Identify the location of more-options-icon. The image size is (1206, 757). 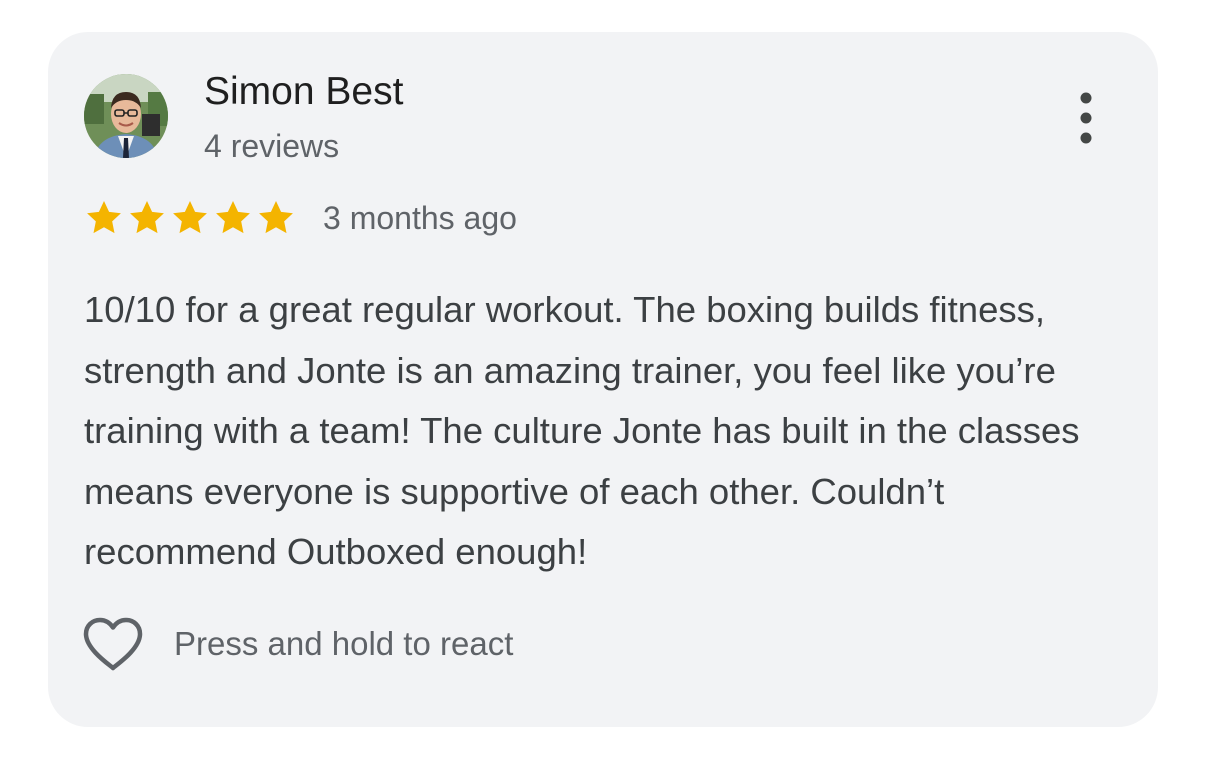
(1086, 118).